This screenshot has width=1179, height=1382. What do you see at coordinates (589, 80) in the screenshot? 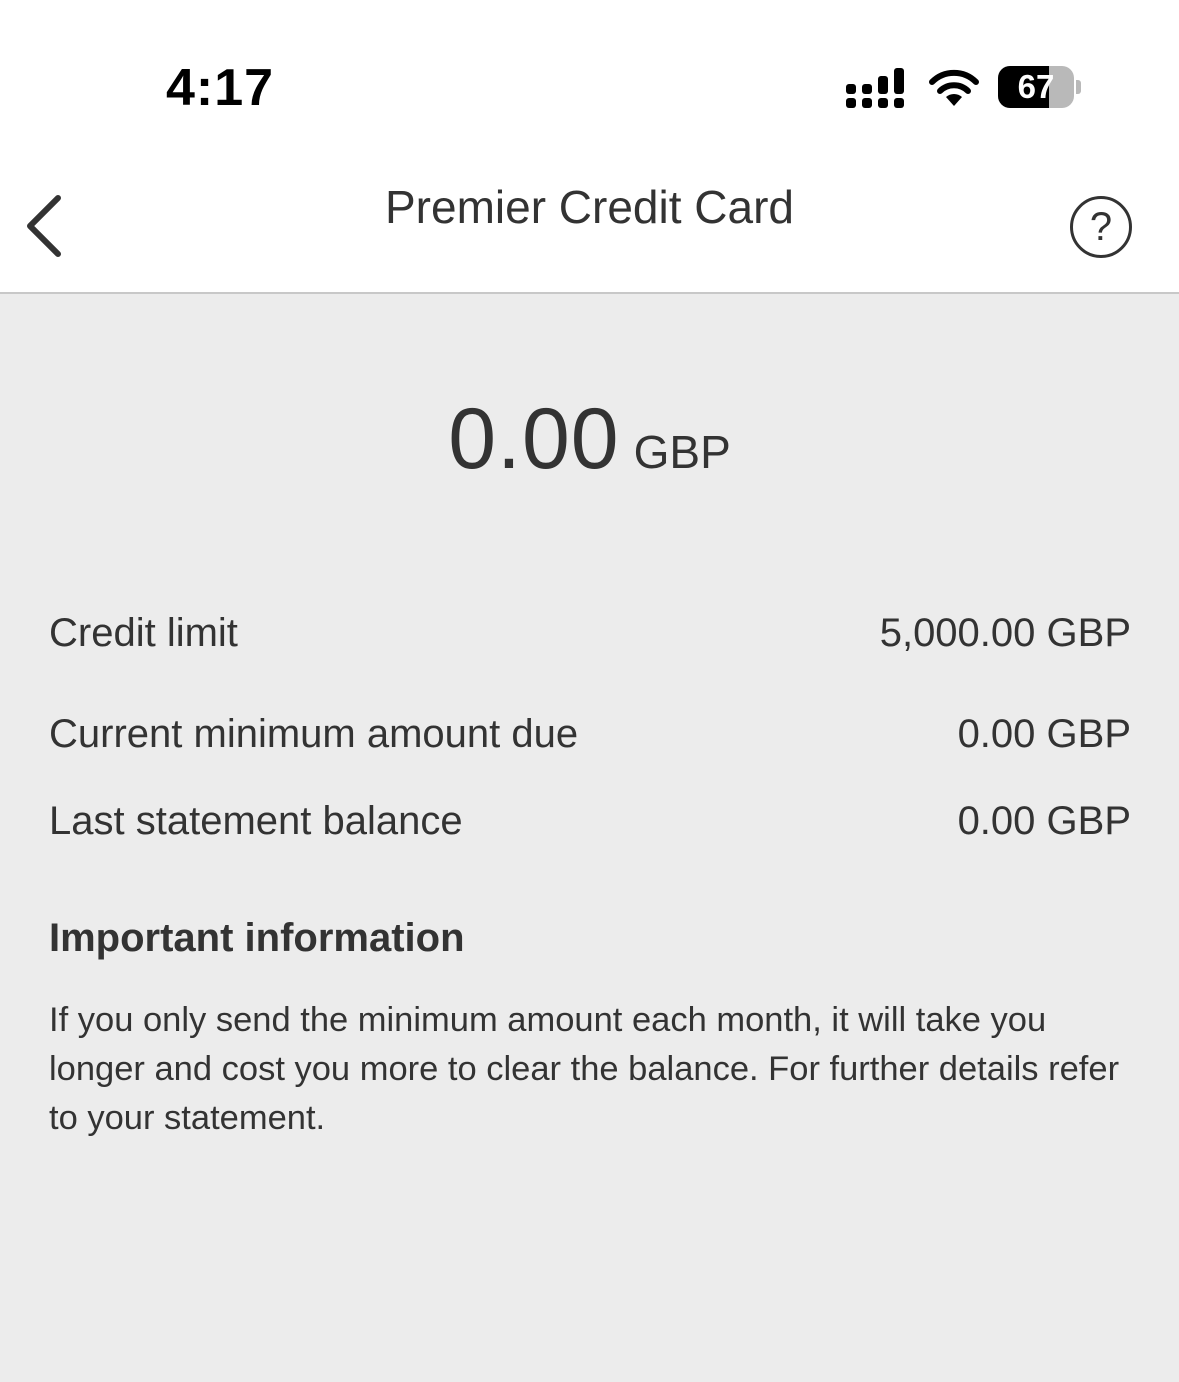
I see `status-bar: 4:17 67` at bounding box center [589, 80].